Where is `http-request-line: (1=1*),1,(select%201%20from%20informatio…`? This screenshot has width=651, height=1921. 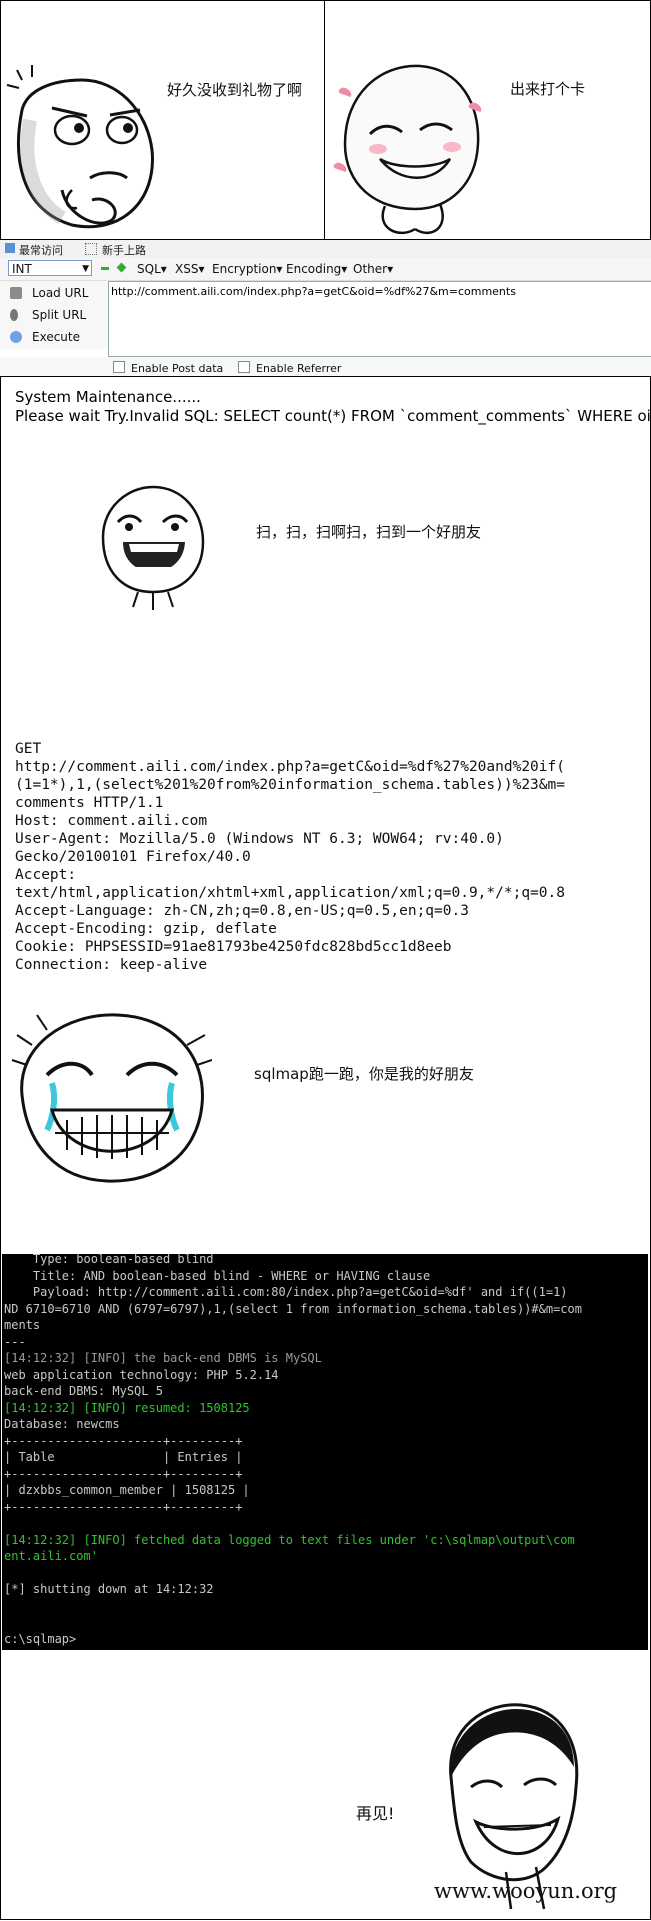
http-request-line: (1=1*),1,(select%201%20from%20informatio… is located at coordinates (290, 785).